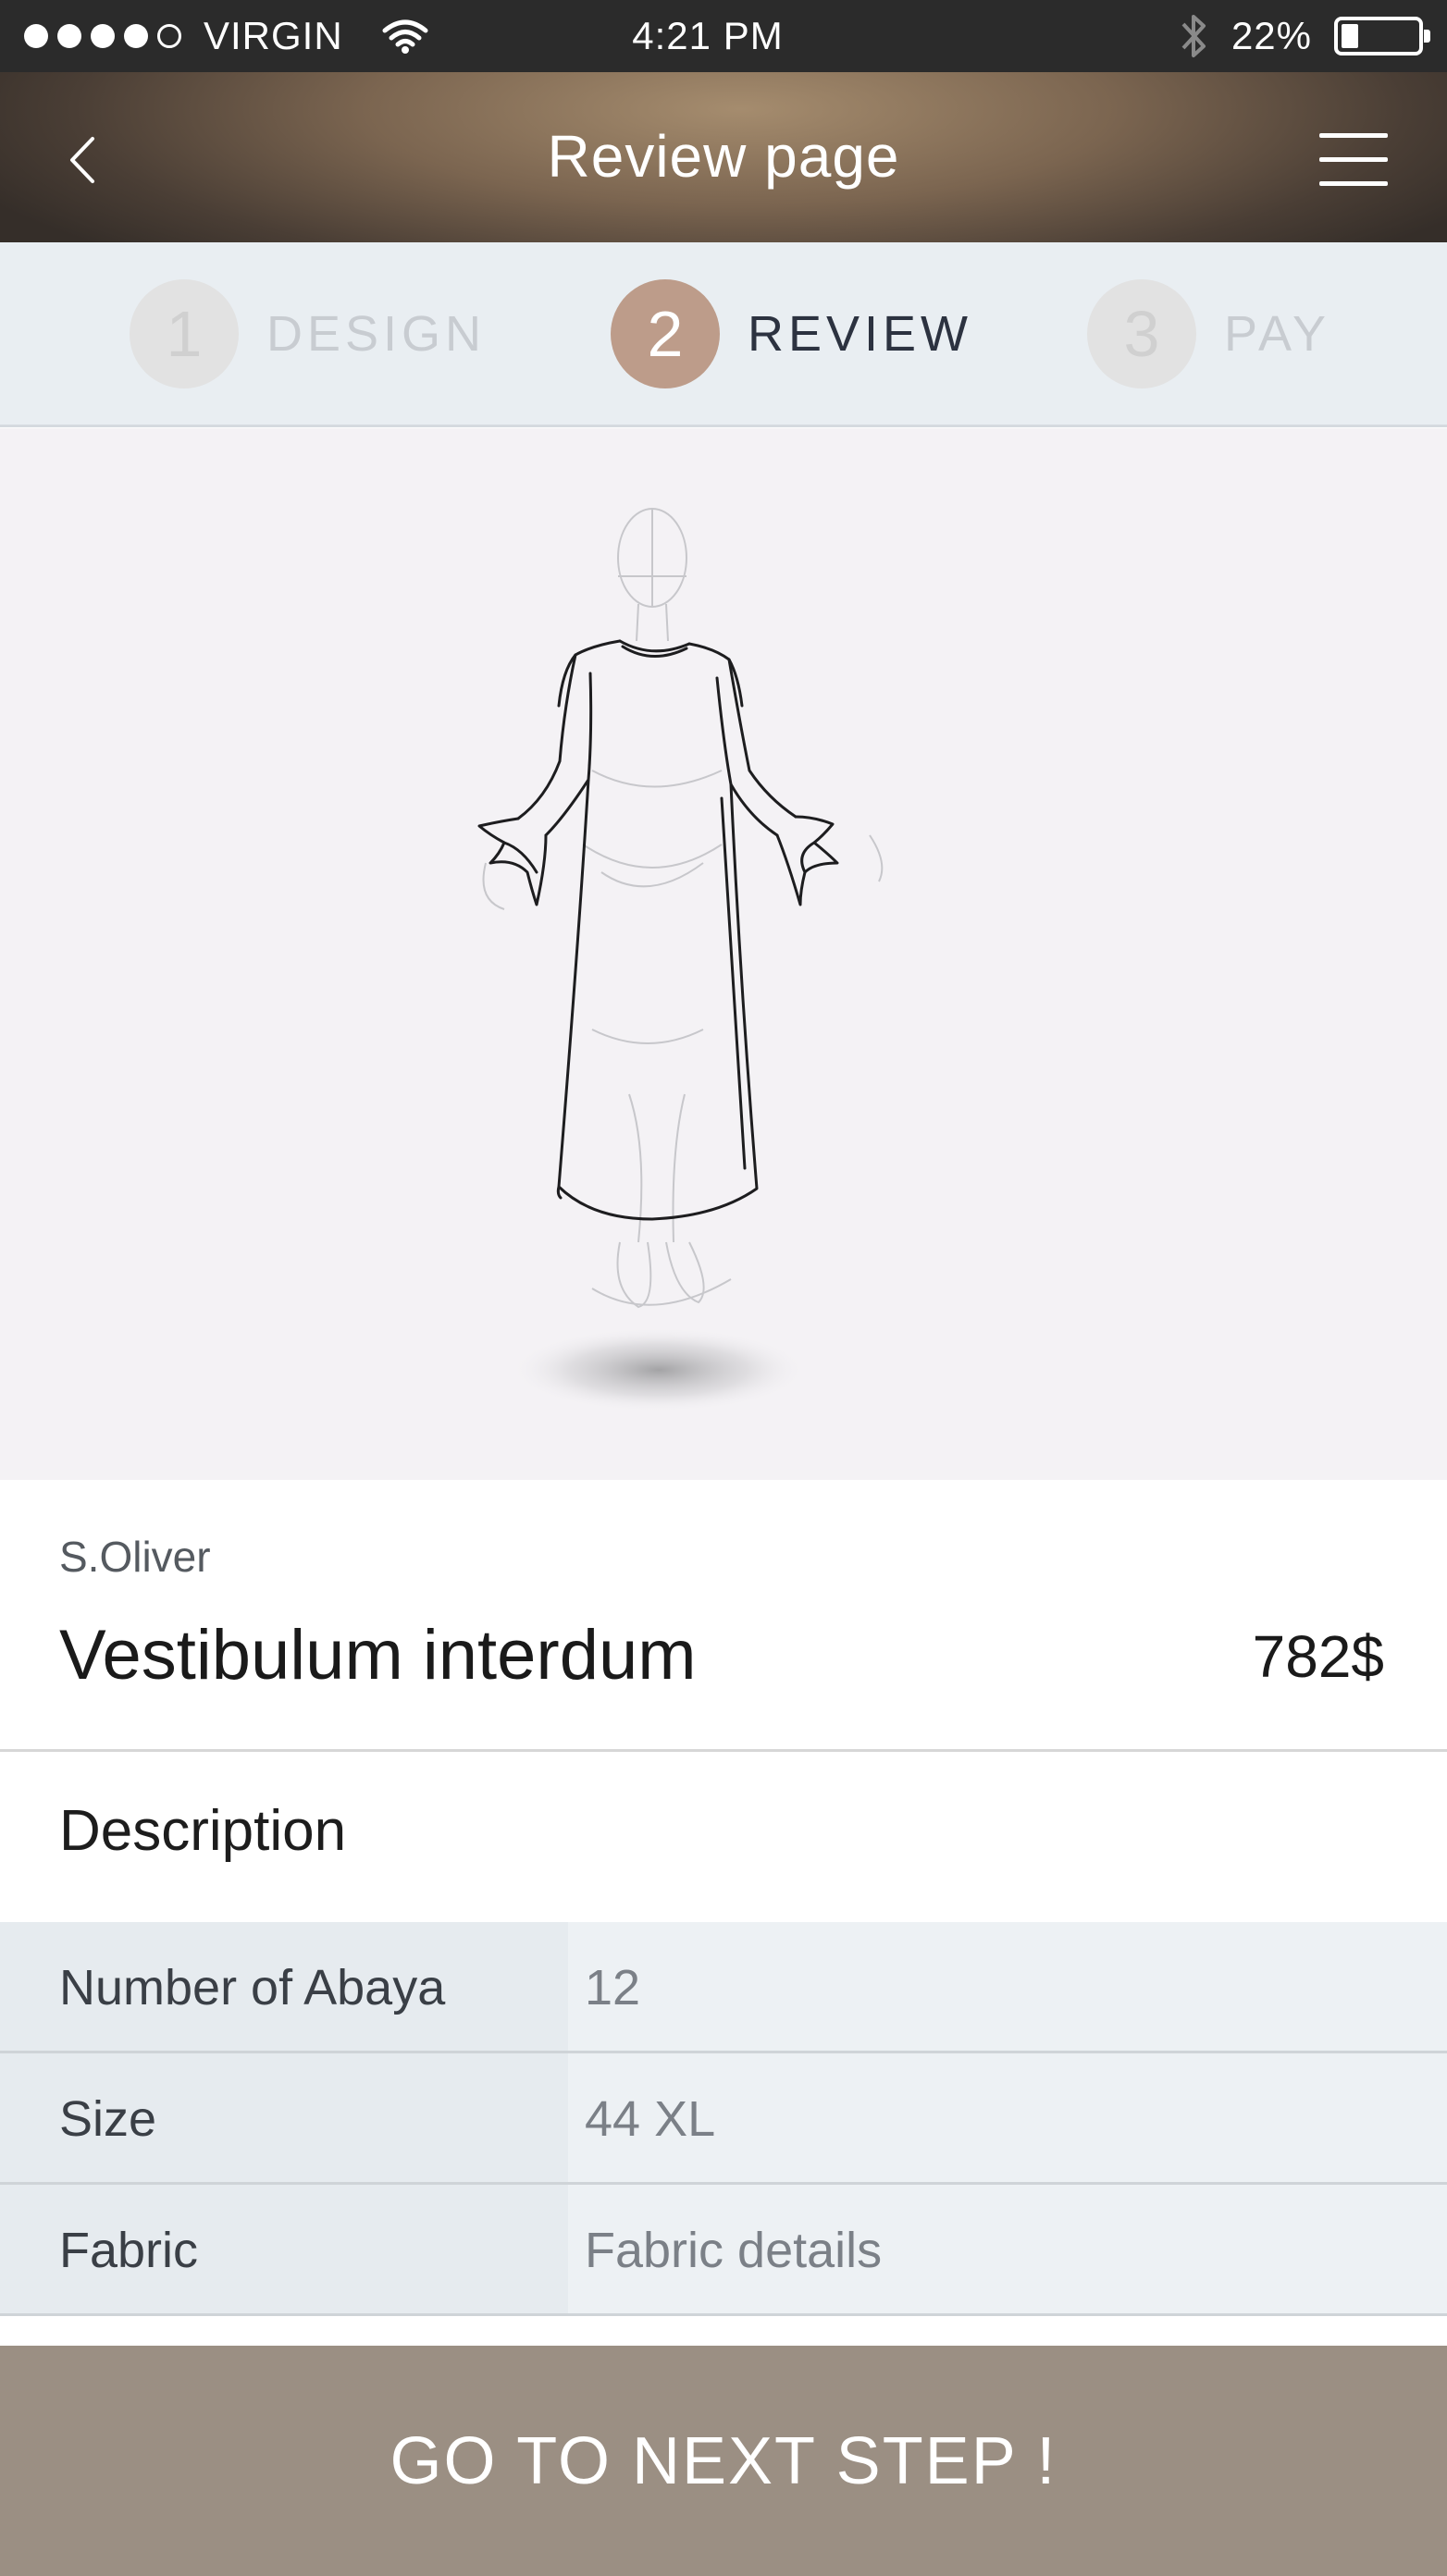  I want to click on step-number: 2, so click(665, 333).